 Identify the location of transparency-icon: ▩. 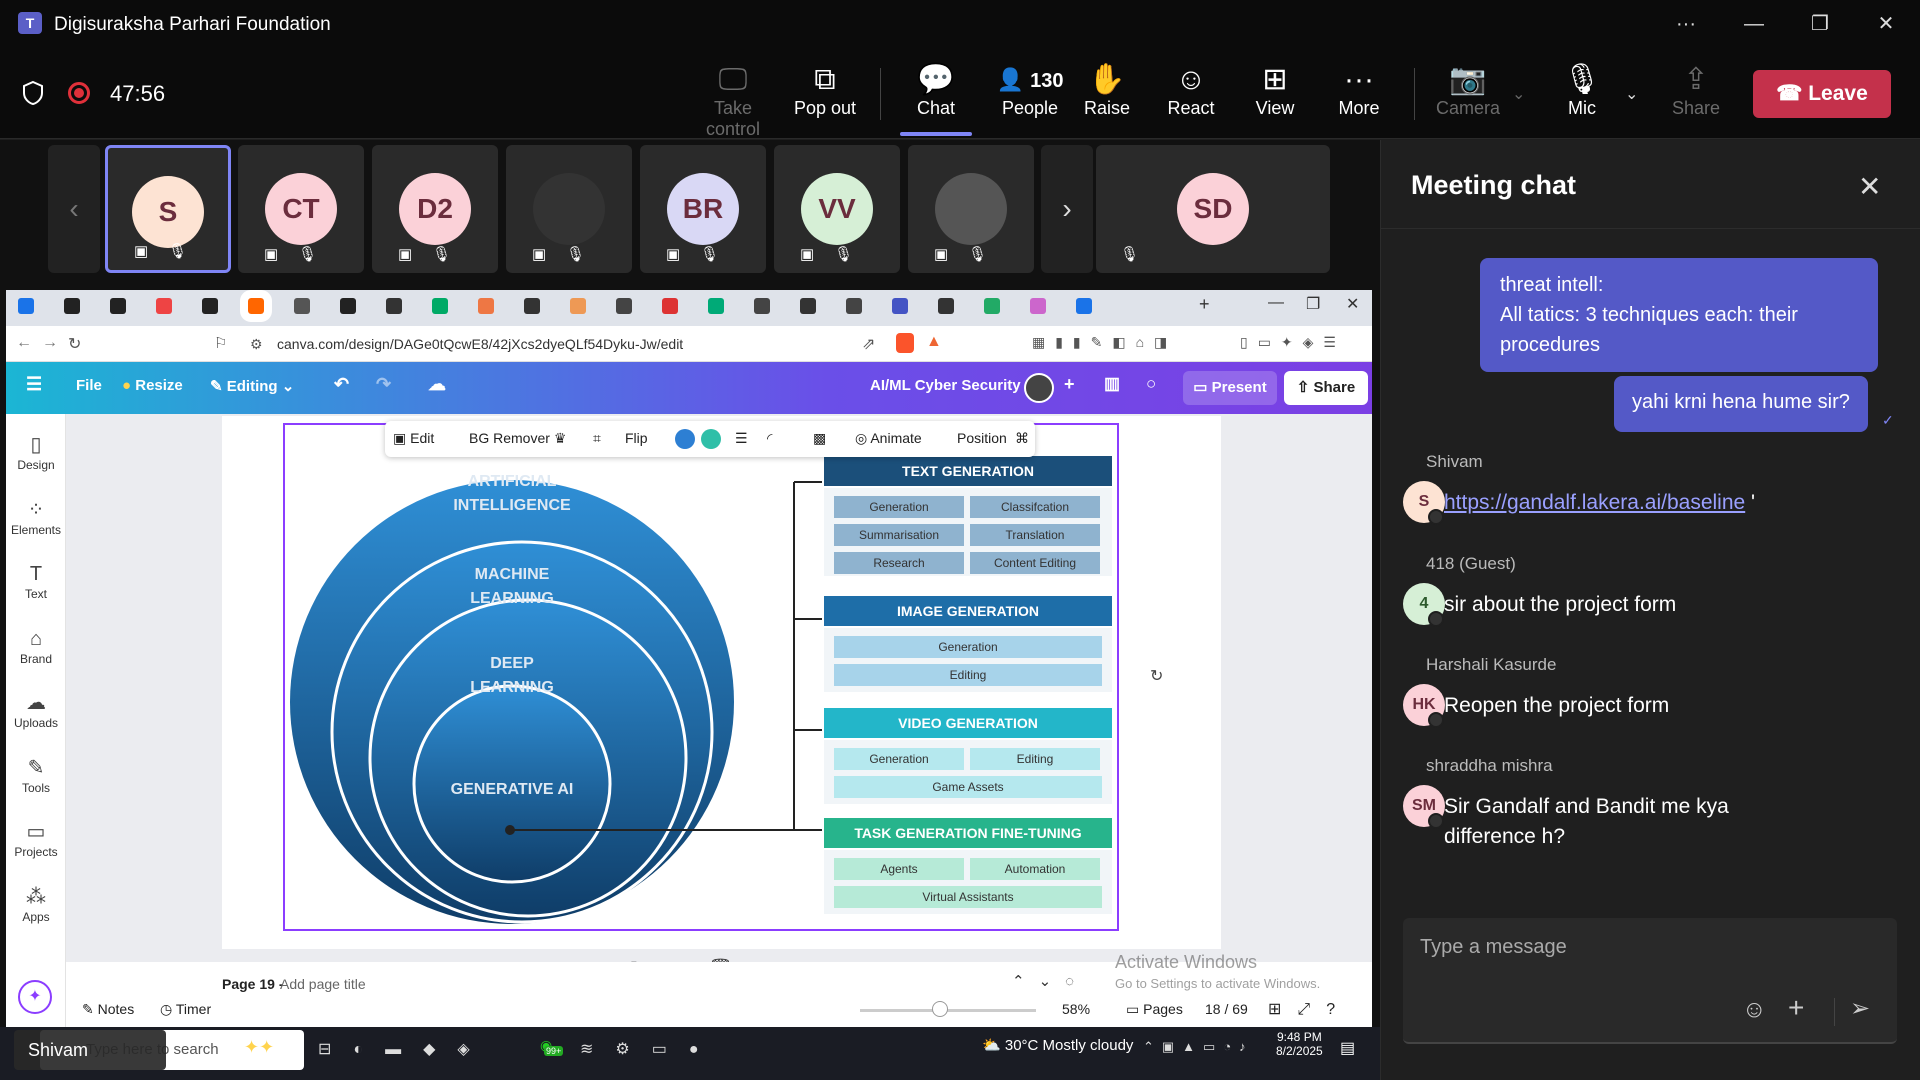
(819, 438).